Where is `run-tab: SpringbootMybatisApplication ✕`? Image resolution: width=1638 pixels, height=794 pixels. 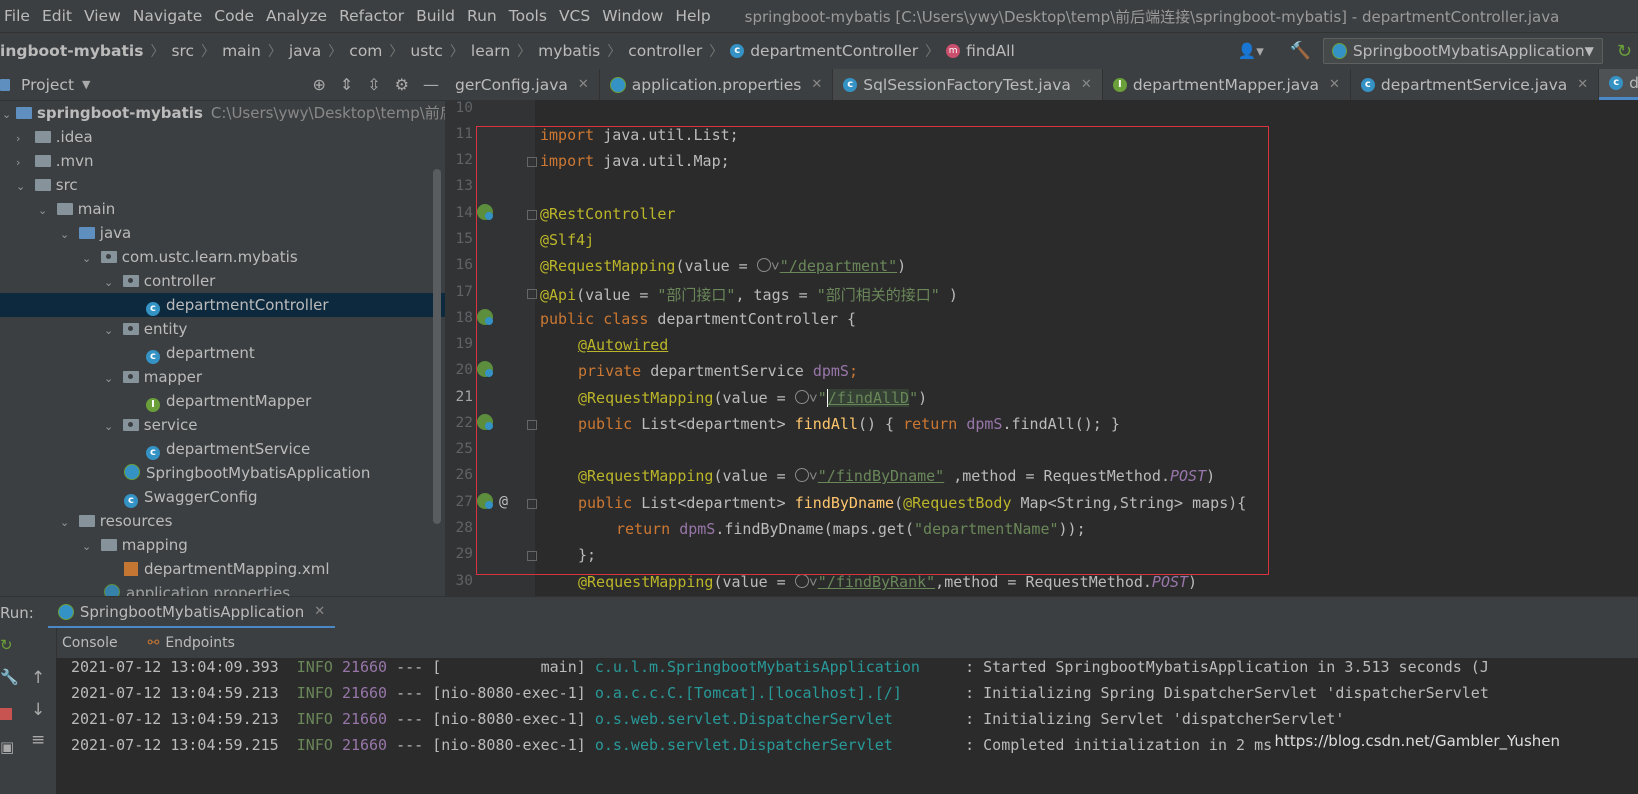
run-tab: SpringbootMybatisApplication ✕ is located at coordinates (191, 613).